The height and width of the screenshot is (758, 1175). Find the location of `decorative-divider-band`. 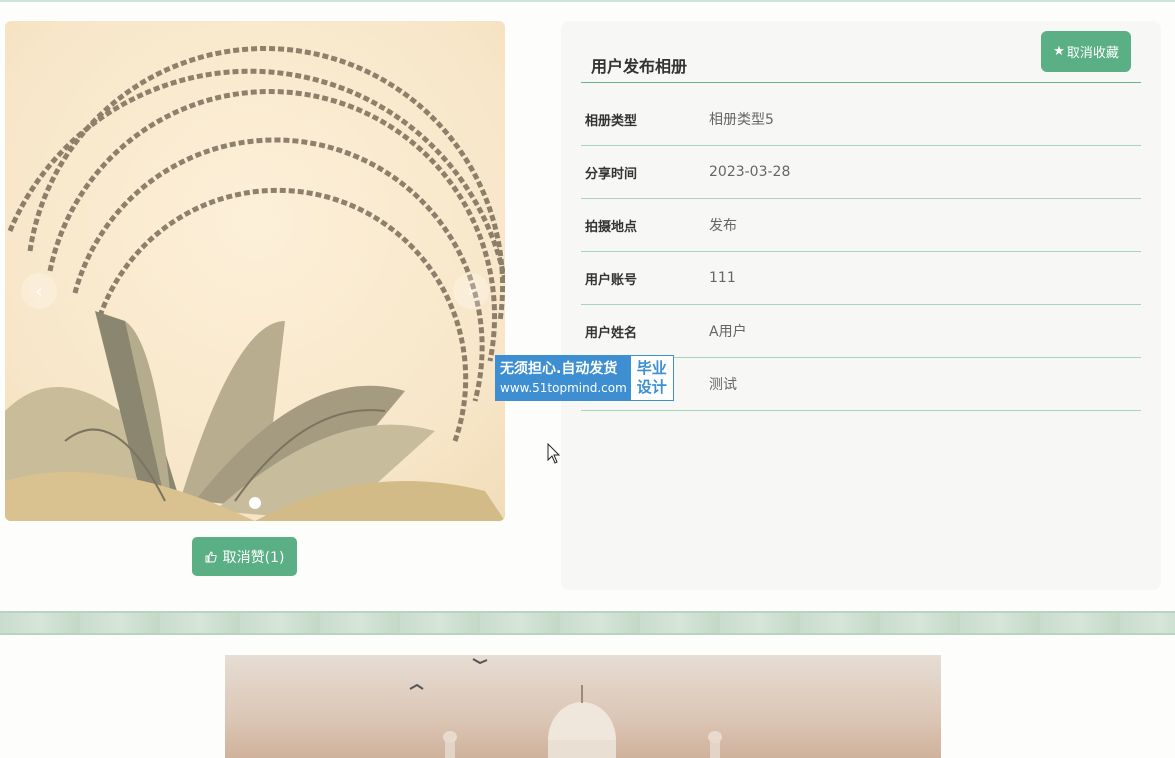

decorative-divider-band is located at coordinates (587, 623).